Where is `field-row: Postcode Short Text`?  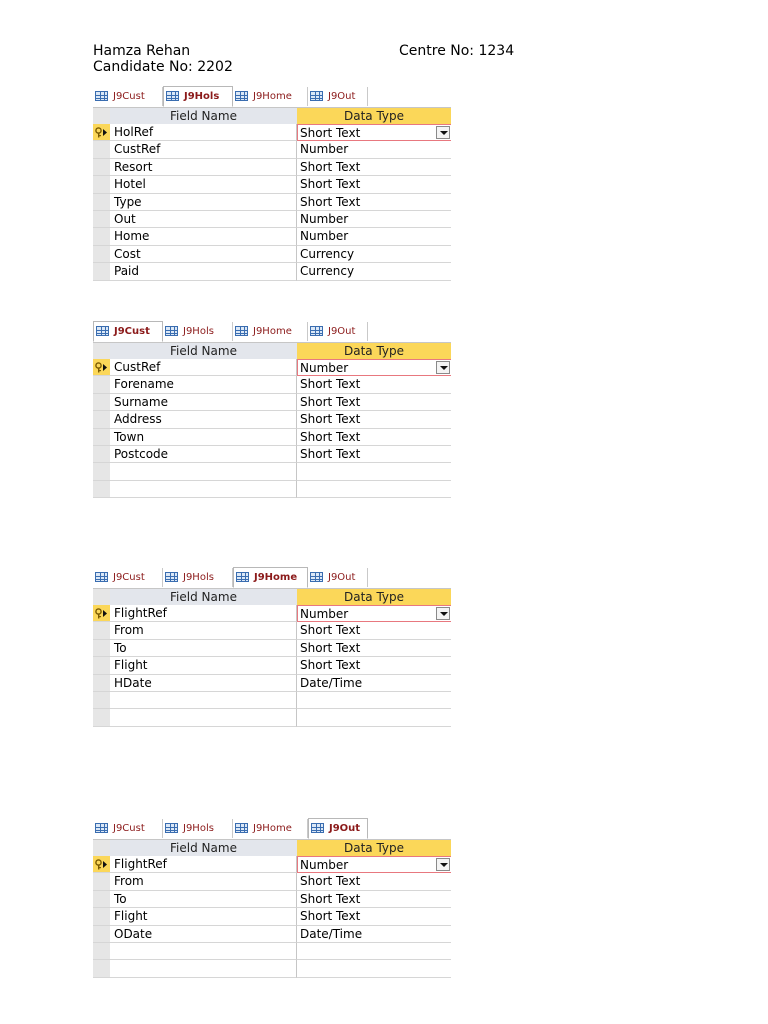
field-row: Postcode Short Text is located at coordinates (272, 454).